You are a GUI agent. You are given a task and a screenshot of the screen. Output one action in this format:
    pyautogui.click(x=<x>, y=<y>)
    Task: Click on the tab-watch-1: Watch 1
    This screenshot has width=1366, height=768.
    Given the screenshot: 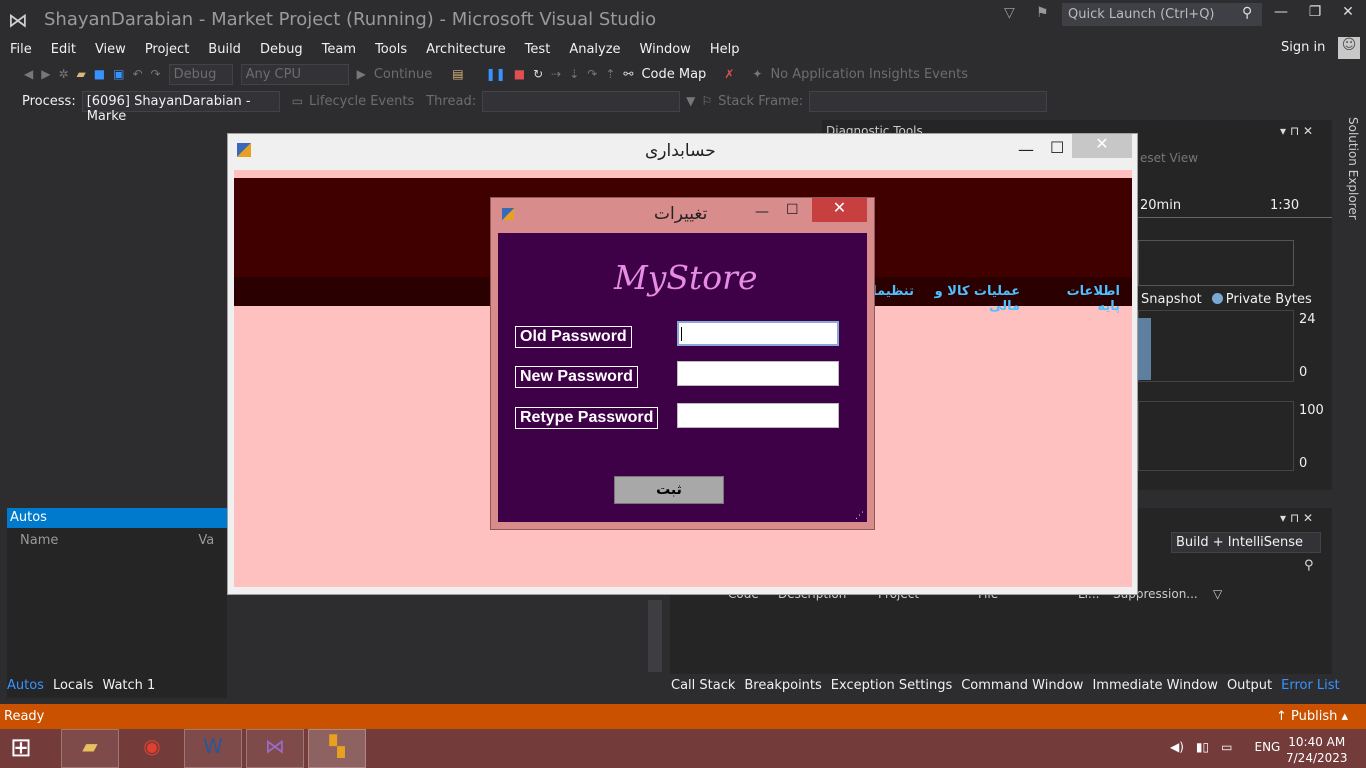 What is the action you would take?
    pyautogui.click(x=128, y=685)
    